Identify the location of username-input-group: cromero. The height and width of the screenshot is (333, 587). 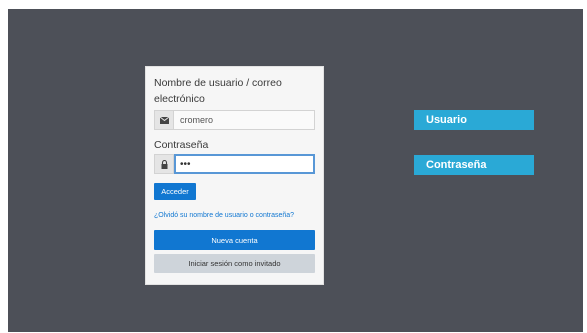
(234, 120).